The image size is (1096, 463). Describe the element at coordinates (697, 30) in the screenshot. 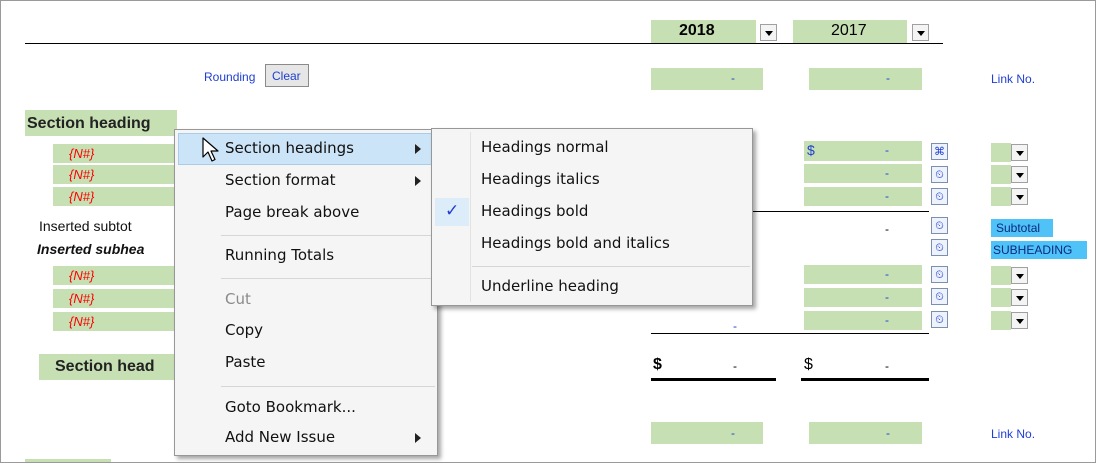

I see `year-2018-label: 2018` at that location.